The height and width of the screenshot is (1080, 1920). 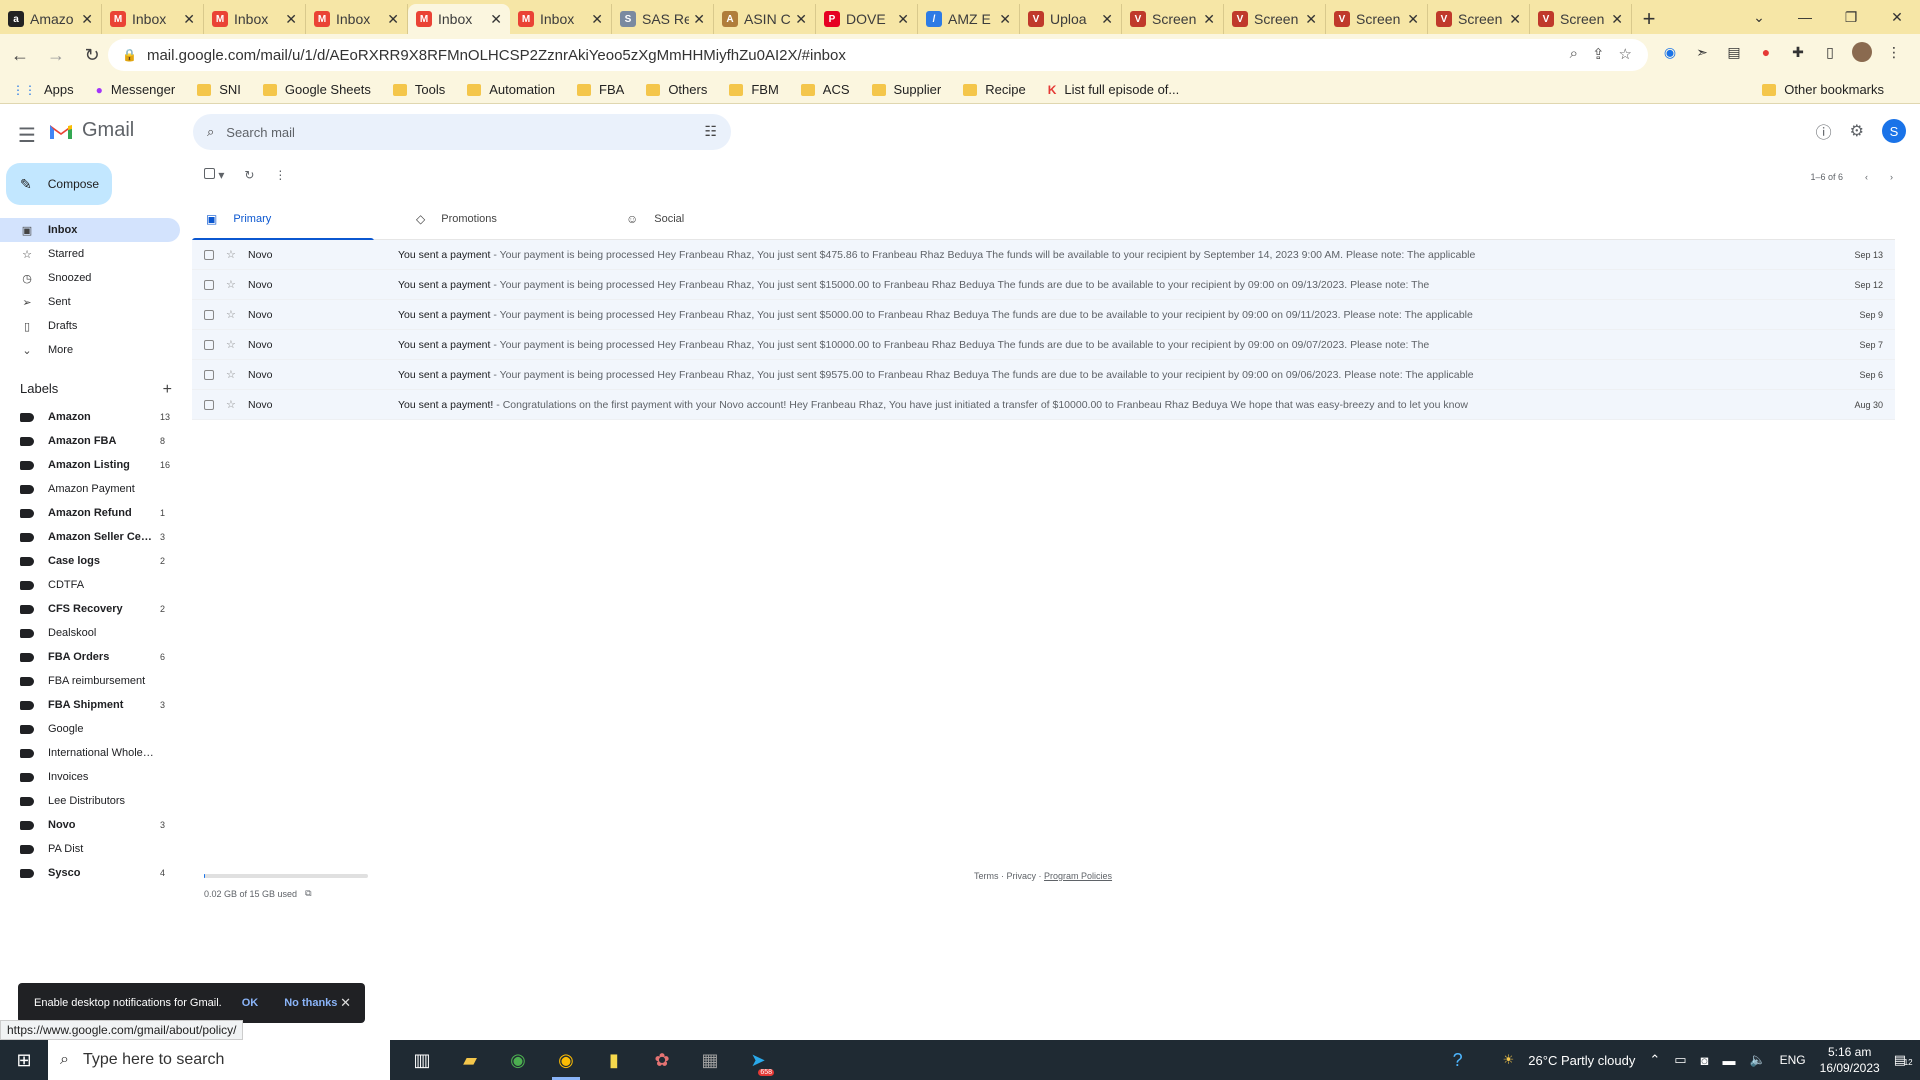 I want to click on settings-gear-icon: ⚙, so click(x=1857, y=131).